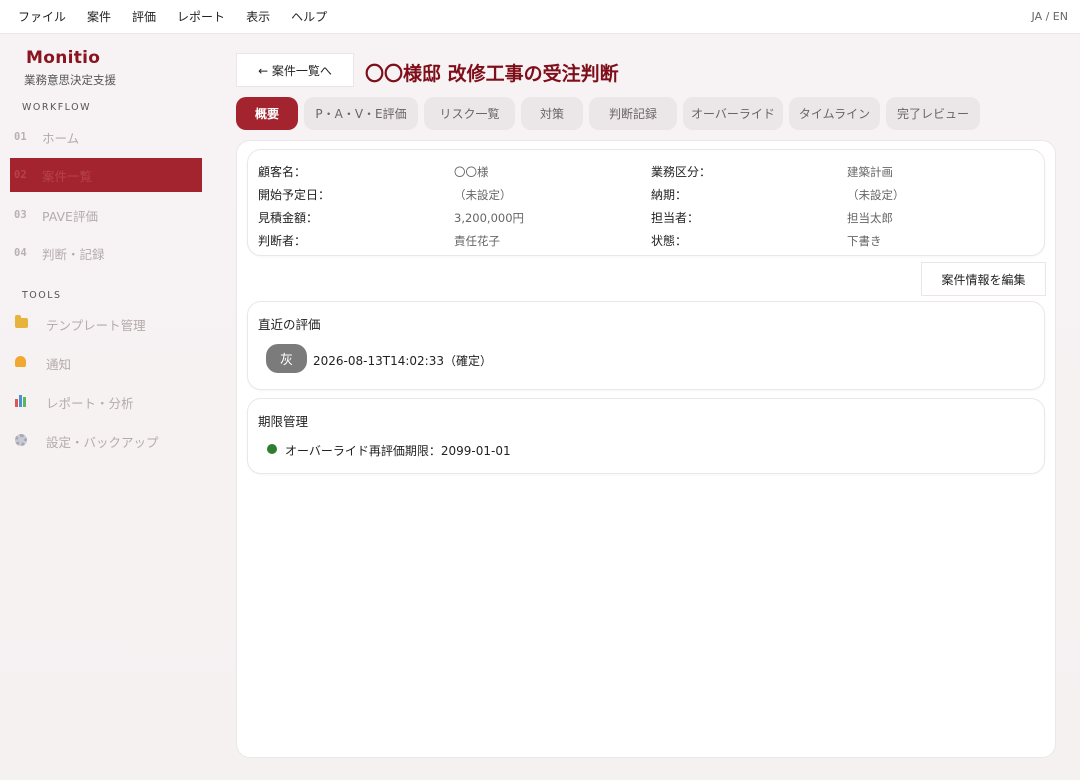  What do you see at coordinates (286, 358) in the screenshot?
I see `evaluation-status-badge: 灰` at bounding box center [286, 358].